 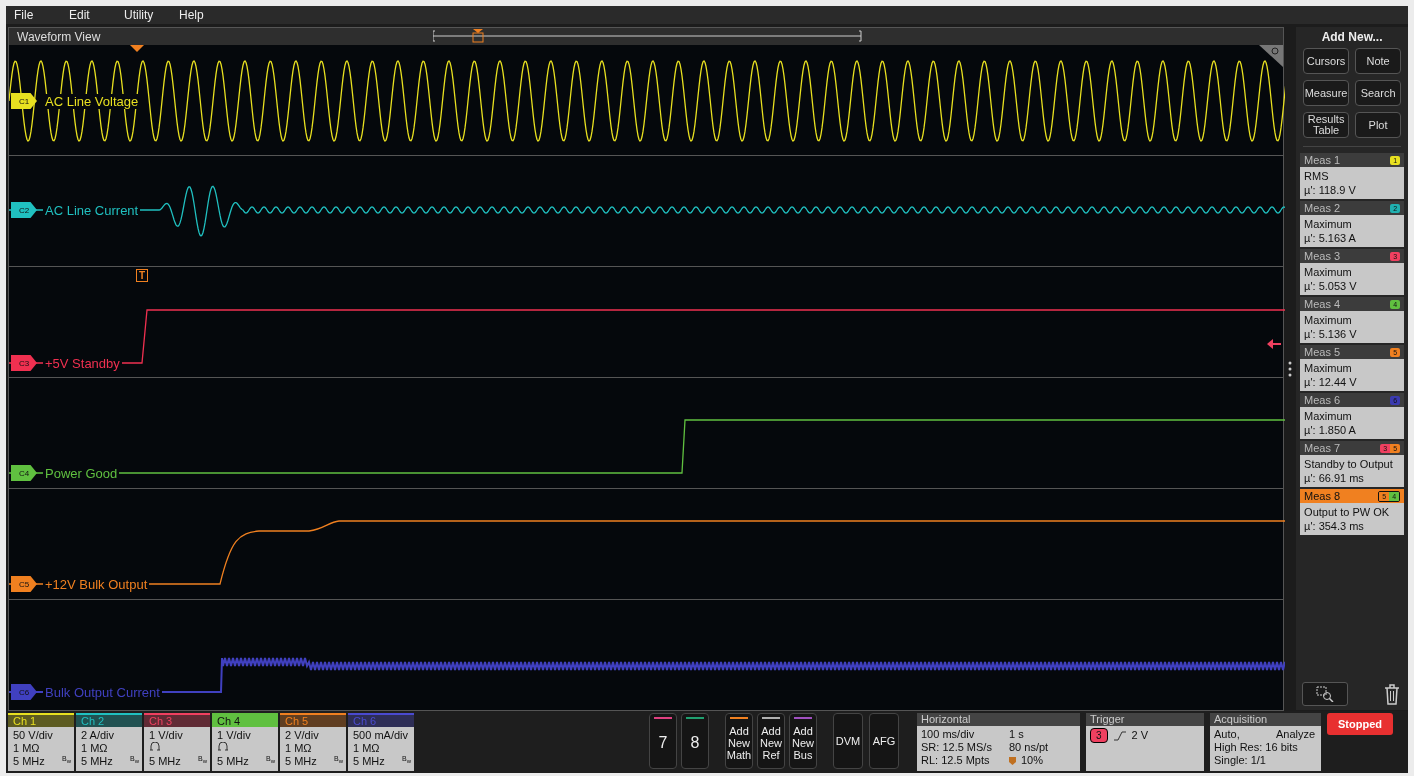 What do you see at coordinates (302, 735) in the screenshot?
I see `channel-scale: 2 V/div` at bounding box center [302, 735].